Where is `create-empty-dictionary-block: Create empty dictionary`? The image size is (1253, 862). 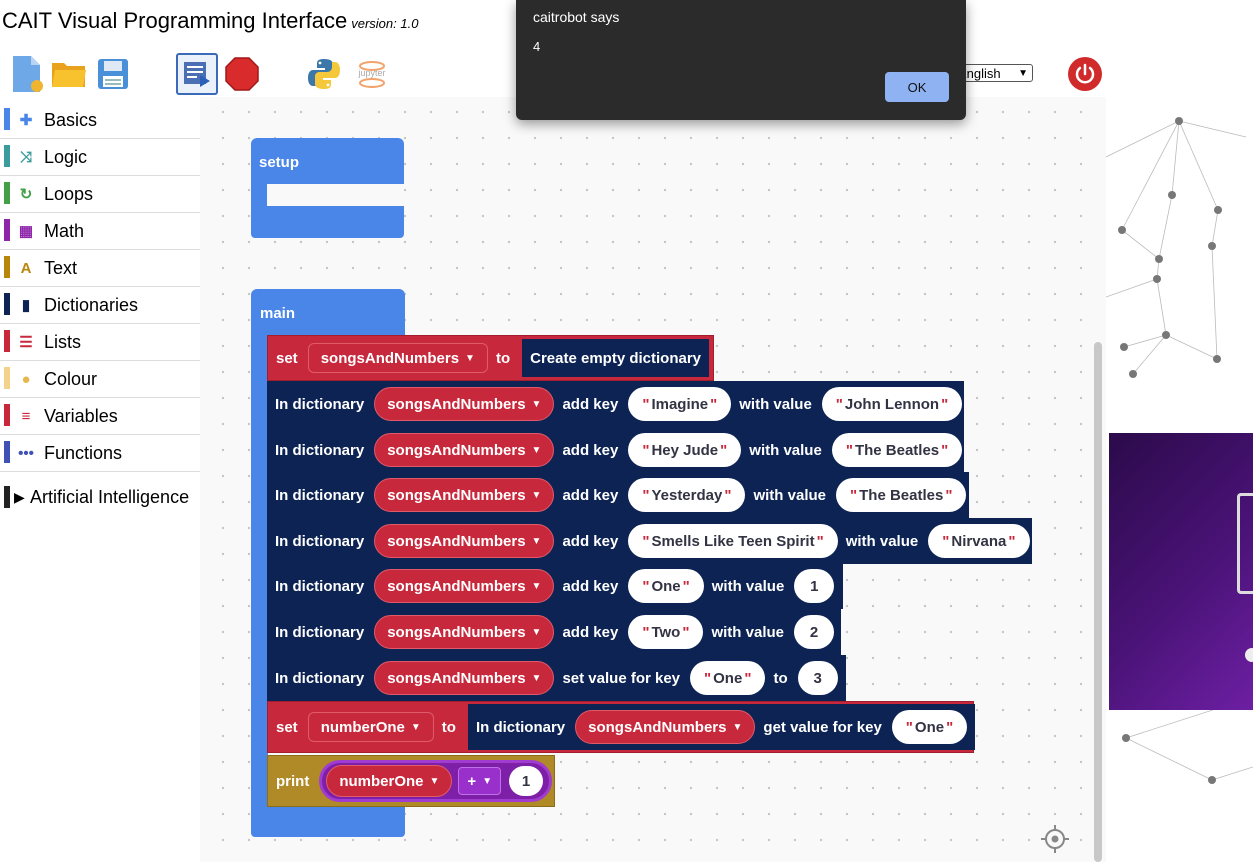
create-empty-dictionary-block: Create empty dictionary is located at coordinates (616, 358).